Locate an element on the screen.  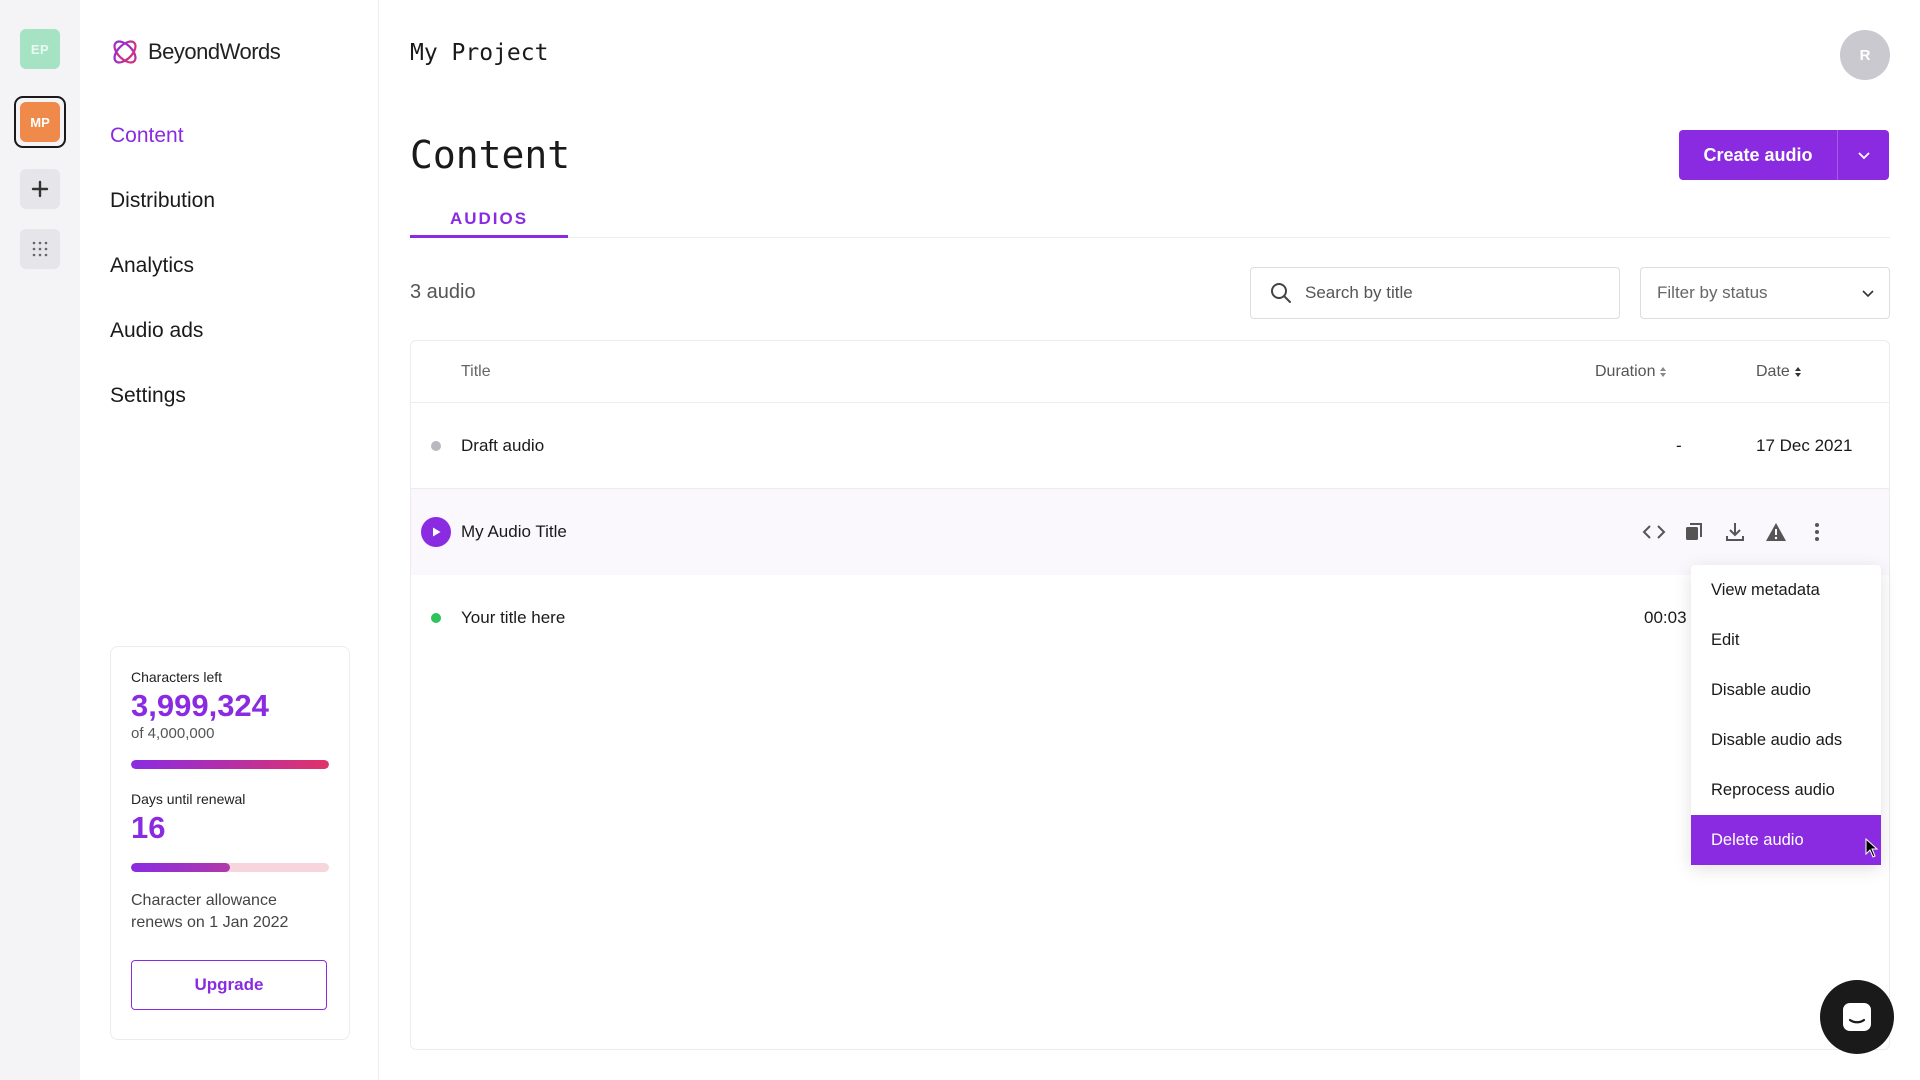
more-actions-button is located at coordinates (1817, 532).